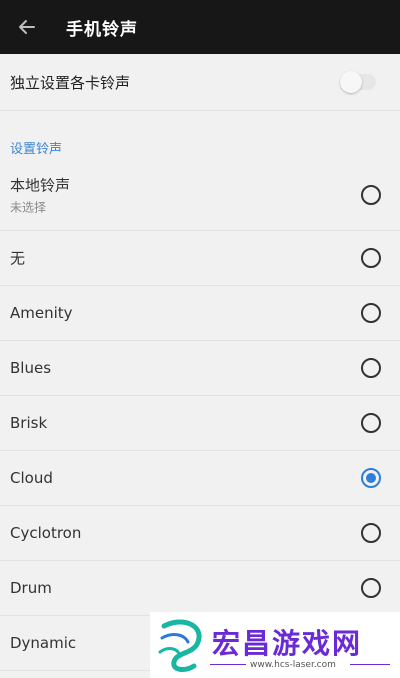  What do you see at coordinates (351, 82) in the screenshot?
I see `toggle-knob` at bounding box center [351, 82].